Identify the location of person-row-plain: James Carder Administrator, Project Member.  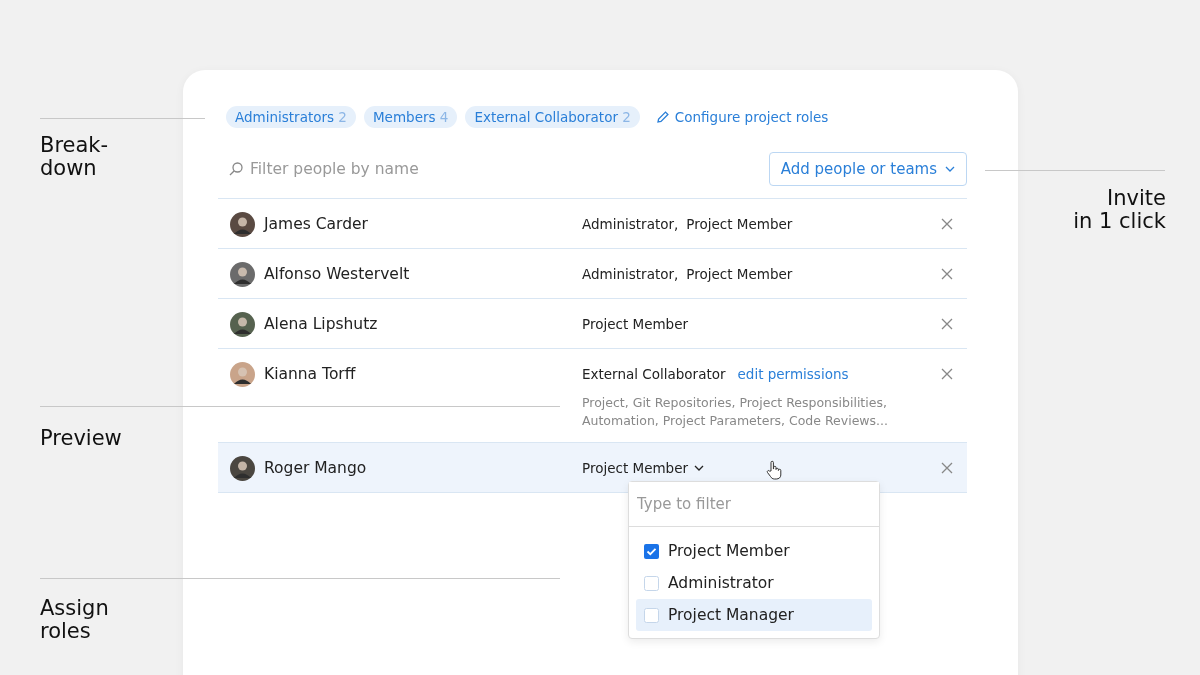
(592, 224).